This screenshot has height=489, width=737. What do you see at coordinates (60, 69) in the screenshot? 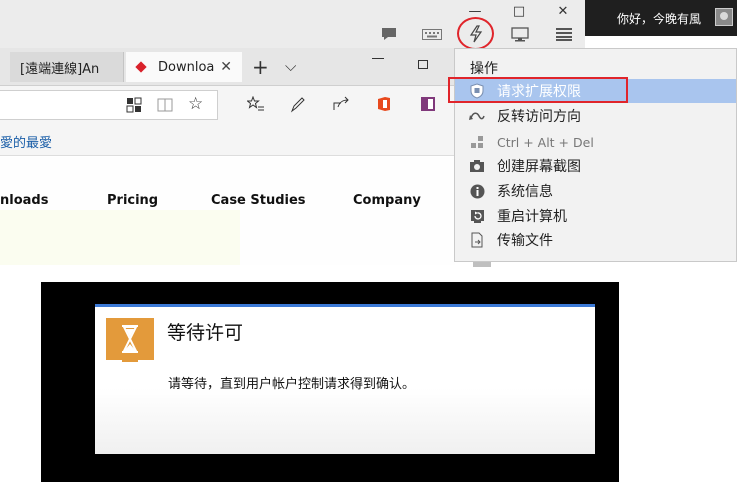
I see `tab-label: [遠端連線]An` at bounding box center [60, 69].